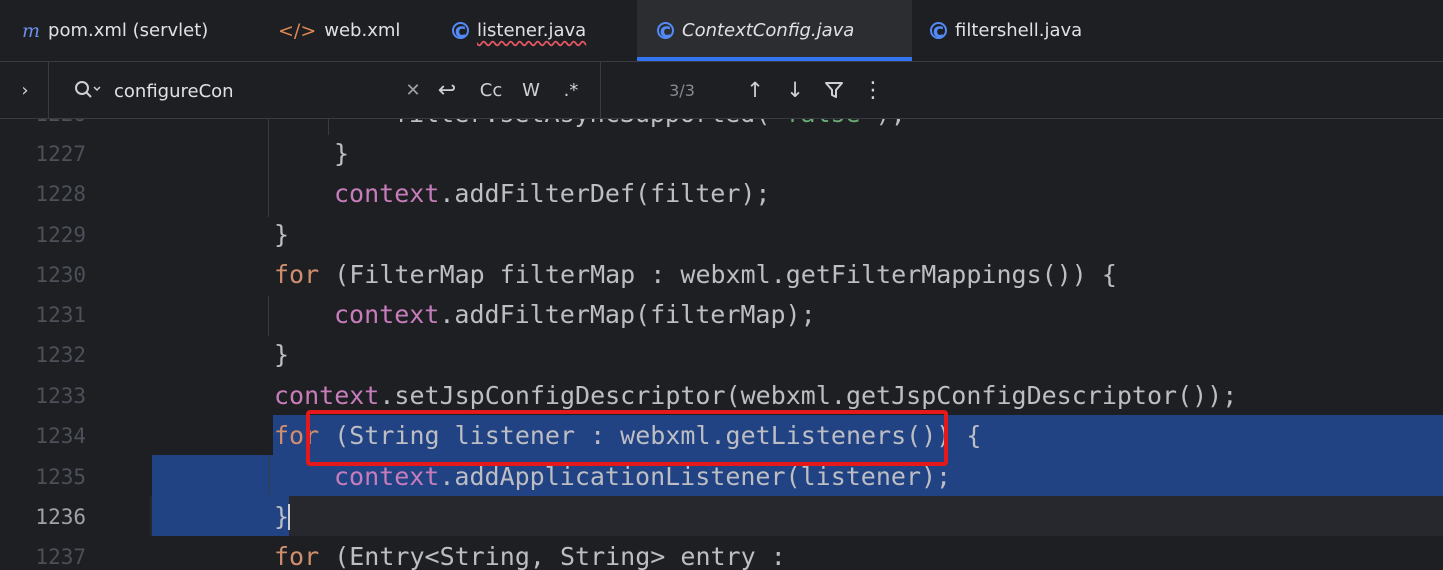  I want to click on code-token: (Entry<String, String> entry :, so click(552, 556).